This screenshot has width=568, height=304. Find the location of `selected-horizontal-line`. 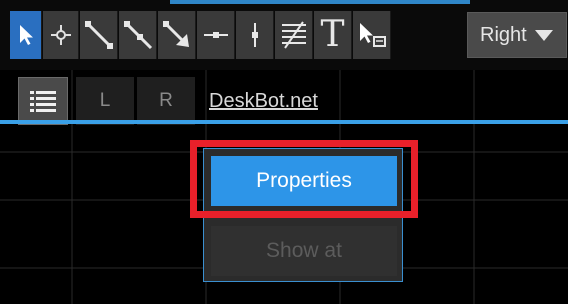

selected-horizontal-line is located at coordinates (284, 122).